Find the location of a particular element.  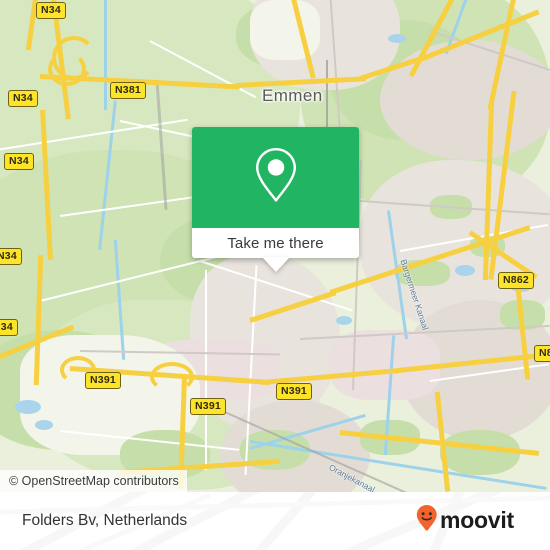

road-shield-n8: N8 is located at coordinates (542, 353).